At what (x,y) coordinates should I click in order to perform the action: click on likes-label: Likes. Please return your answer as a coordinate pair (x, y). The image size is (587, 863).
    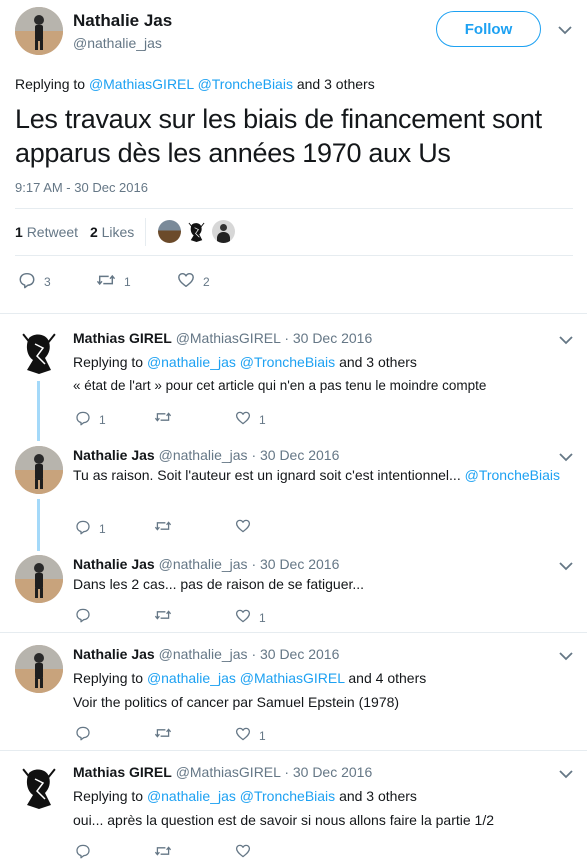
    Looking at the image, I should click on (118, 232).